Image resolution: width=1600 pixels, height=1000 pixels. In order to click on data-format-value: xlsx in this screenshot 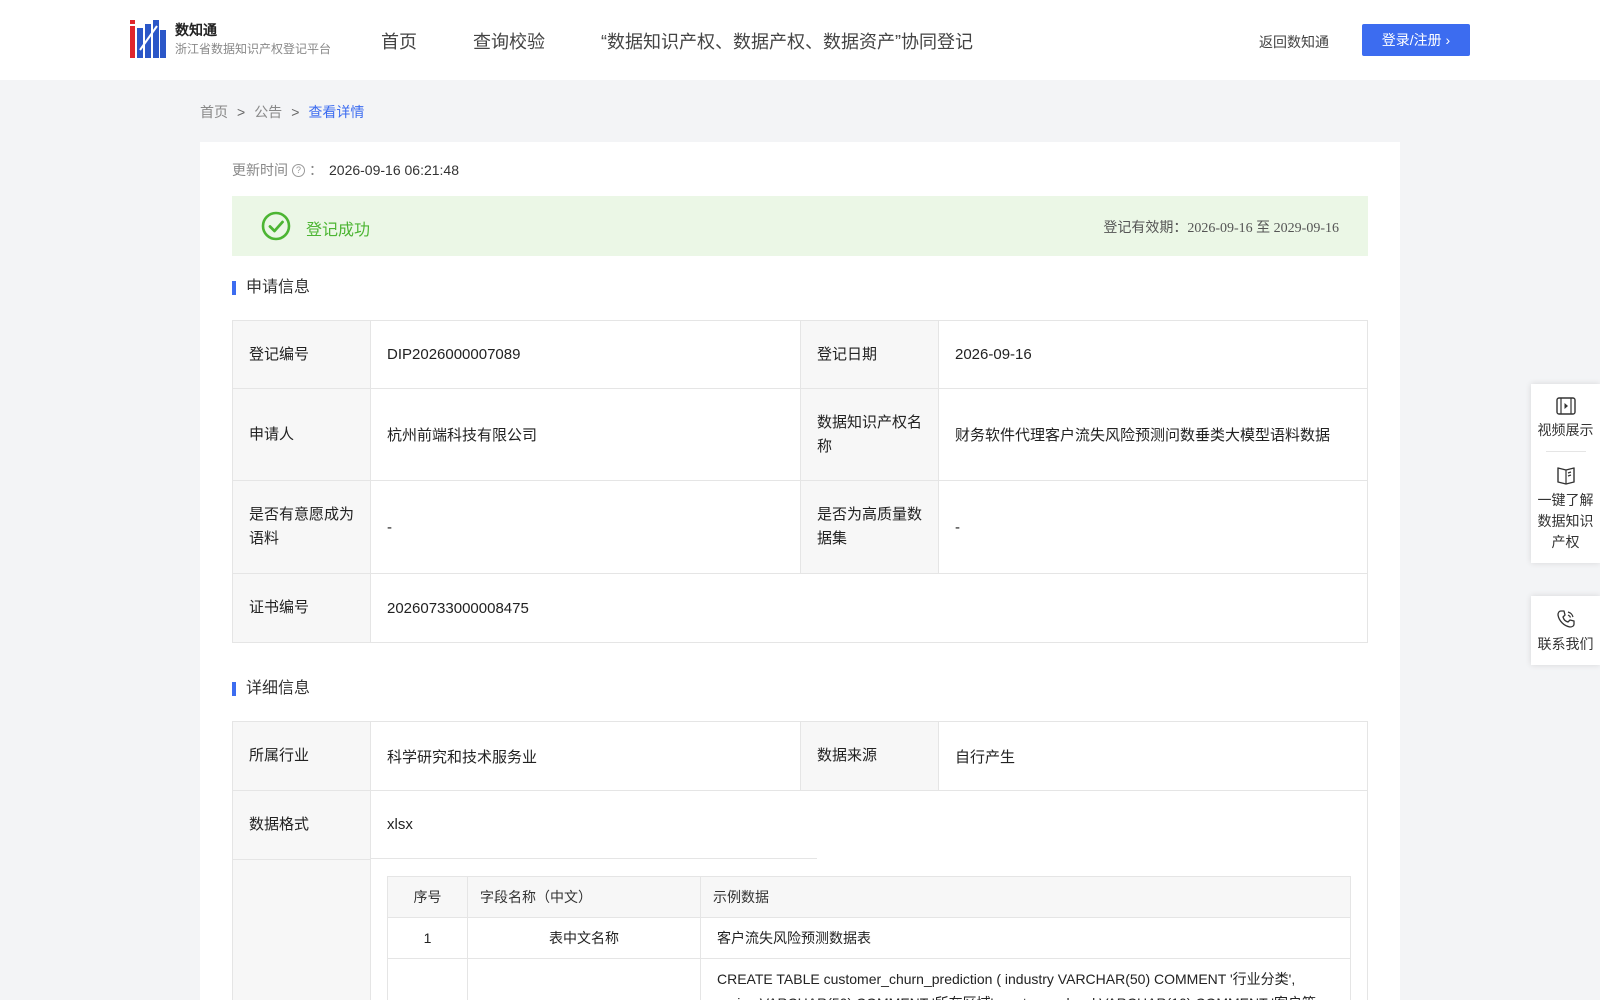, I will do `click(869, 825)`.